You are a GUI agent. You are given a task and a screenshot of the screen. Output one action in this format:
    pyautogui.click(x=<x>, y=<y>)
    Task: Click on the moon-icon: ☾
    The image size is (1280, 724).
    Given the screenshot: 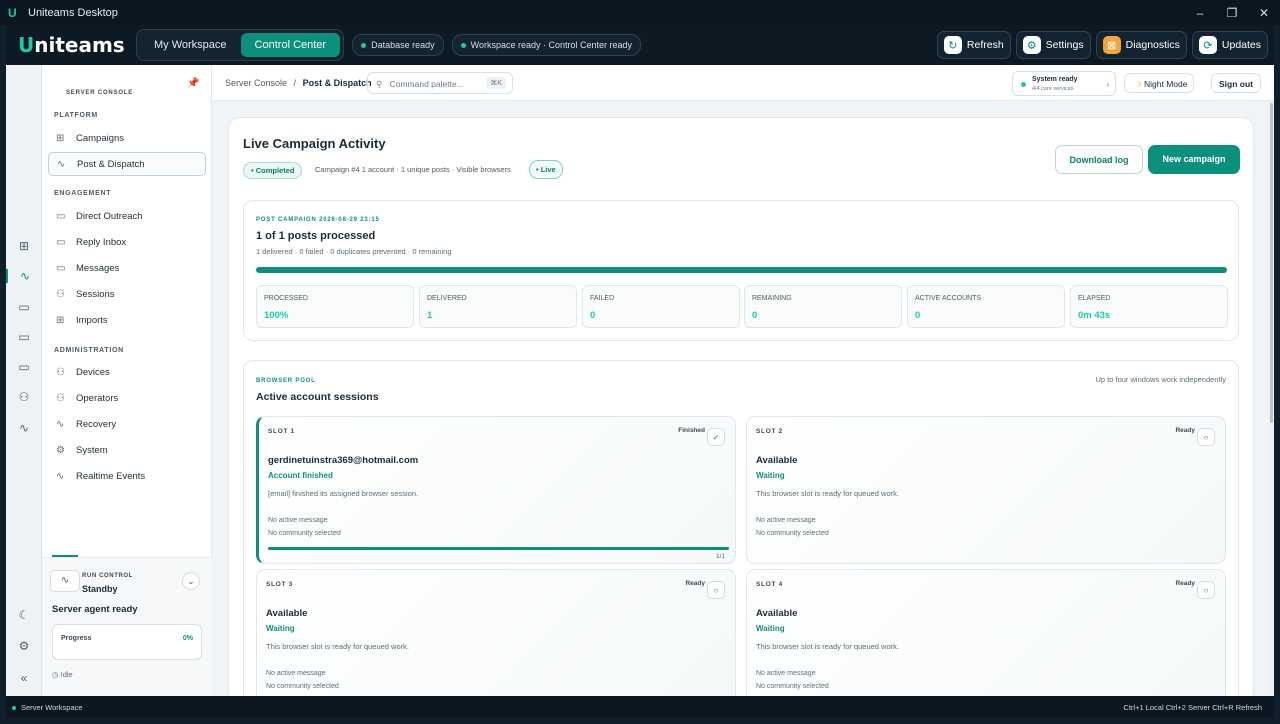 What is the action you would take?
    pyautogui.click(x=24, y=615)
    